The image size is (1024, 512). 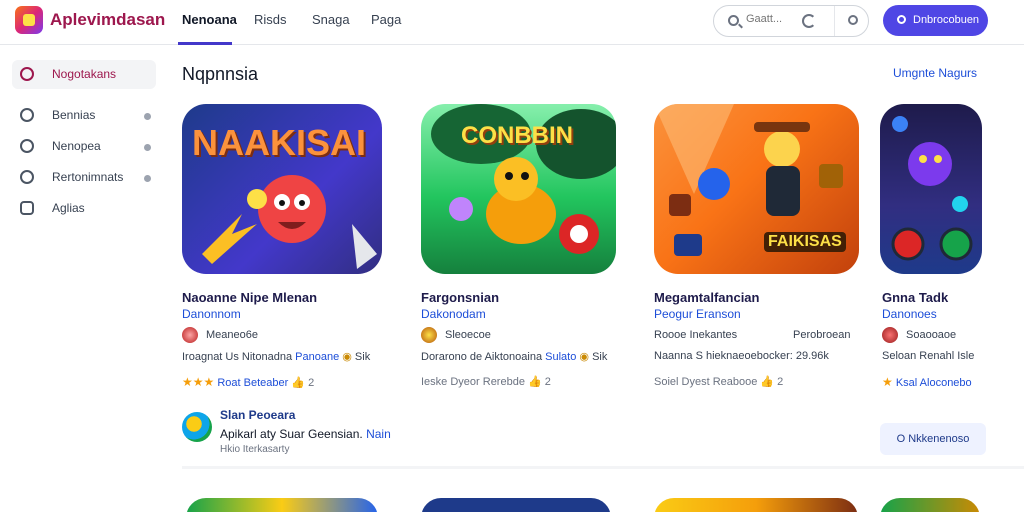 What do you see at coordinates (237, 357) in the screenshot?
I see `meta-text: Iroagnat Us Nitonadna` at bounding box center [237, 357].